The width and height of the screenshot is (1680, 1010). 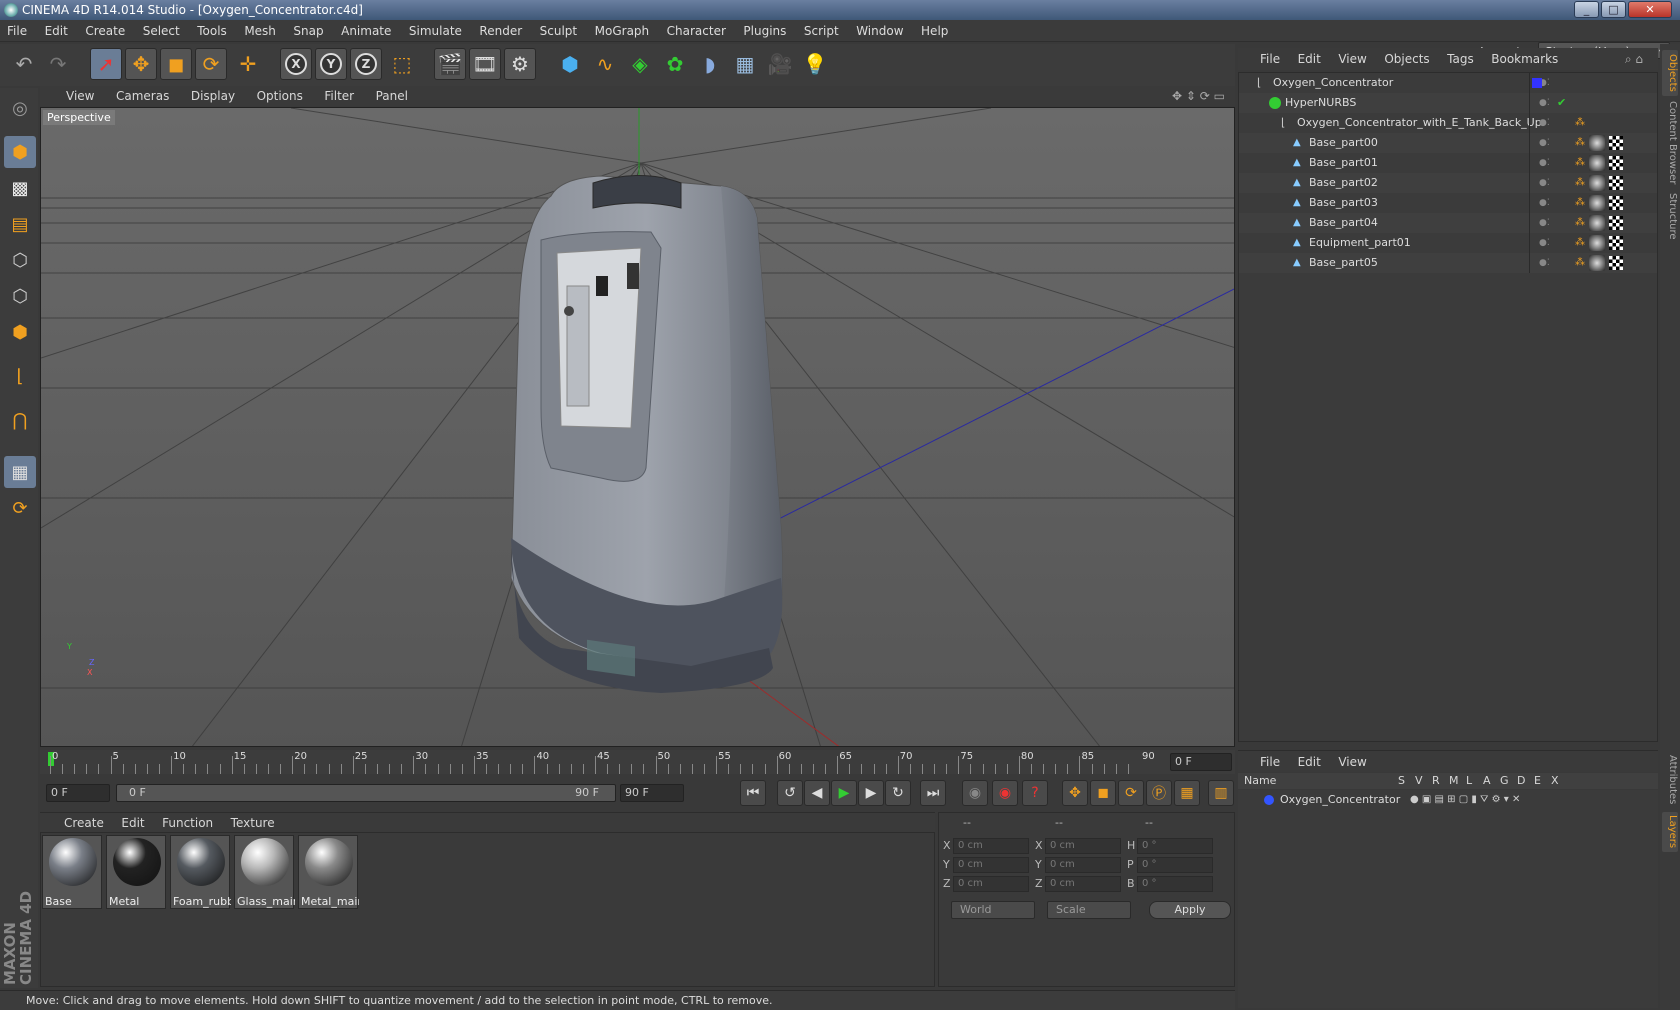 I want to click on layer-column-header: X, so click(x=1555, y=781).